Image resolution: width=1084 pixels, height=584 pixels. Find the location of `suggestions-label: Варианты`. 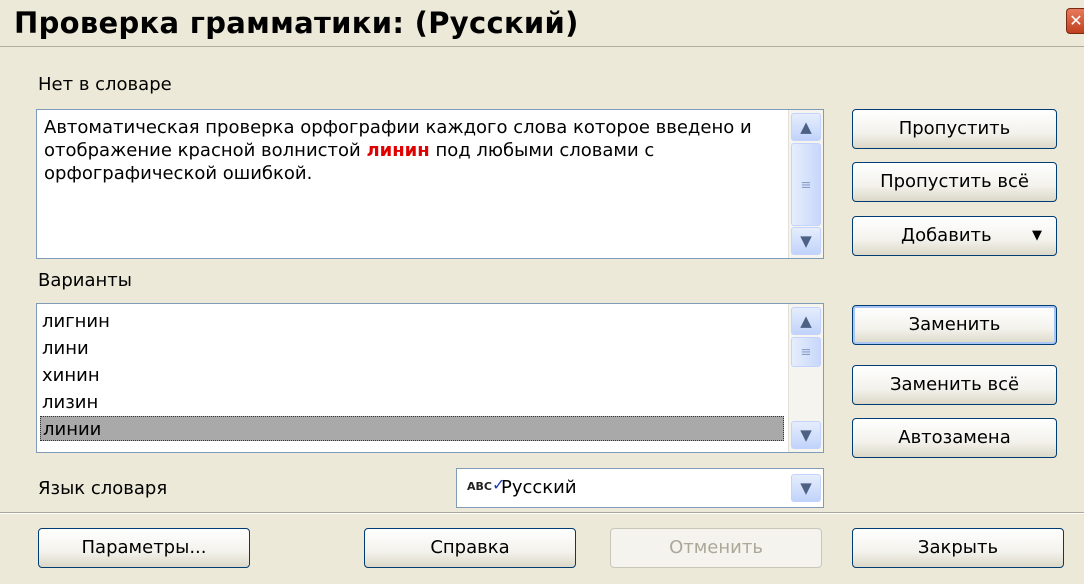

suggestions-label: Варианты is located at coordinates (85, 280).